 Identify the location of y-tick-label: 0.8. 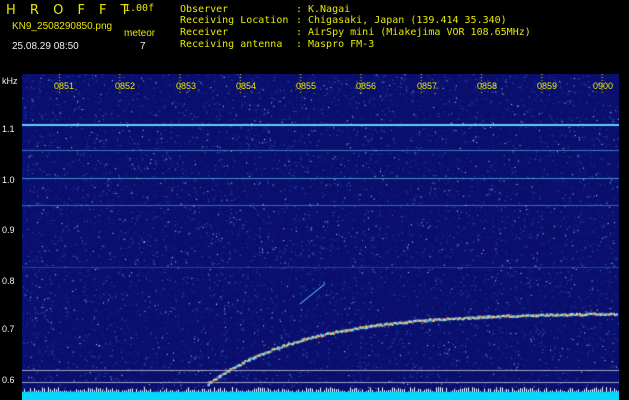
(8, 281).